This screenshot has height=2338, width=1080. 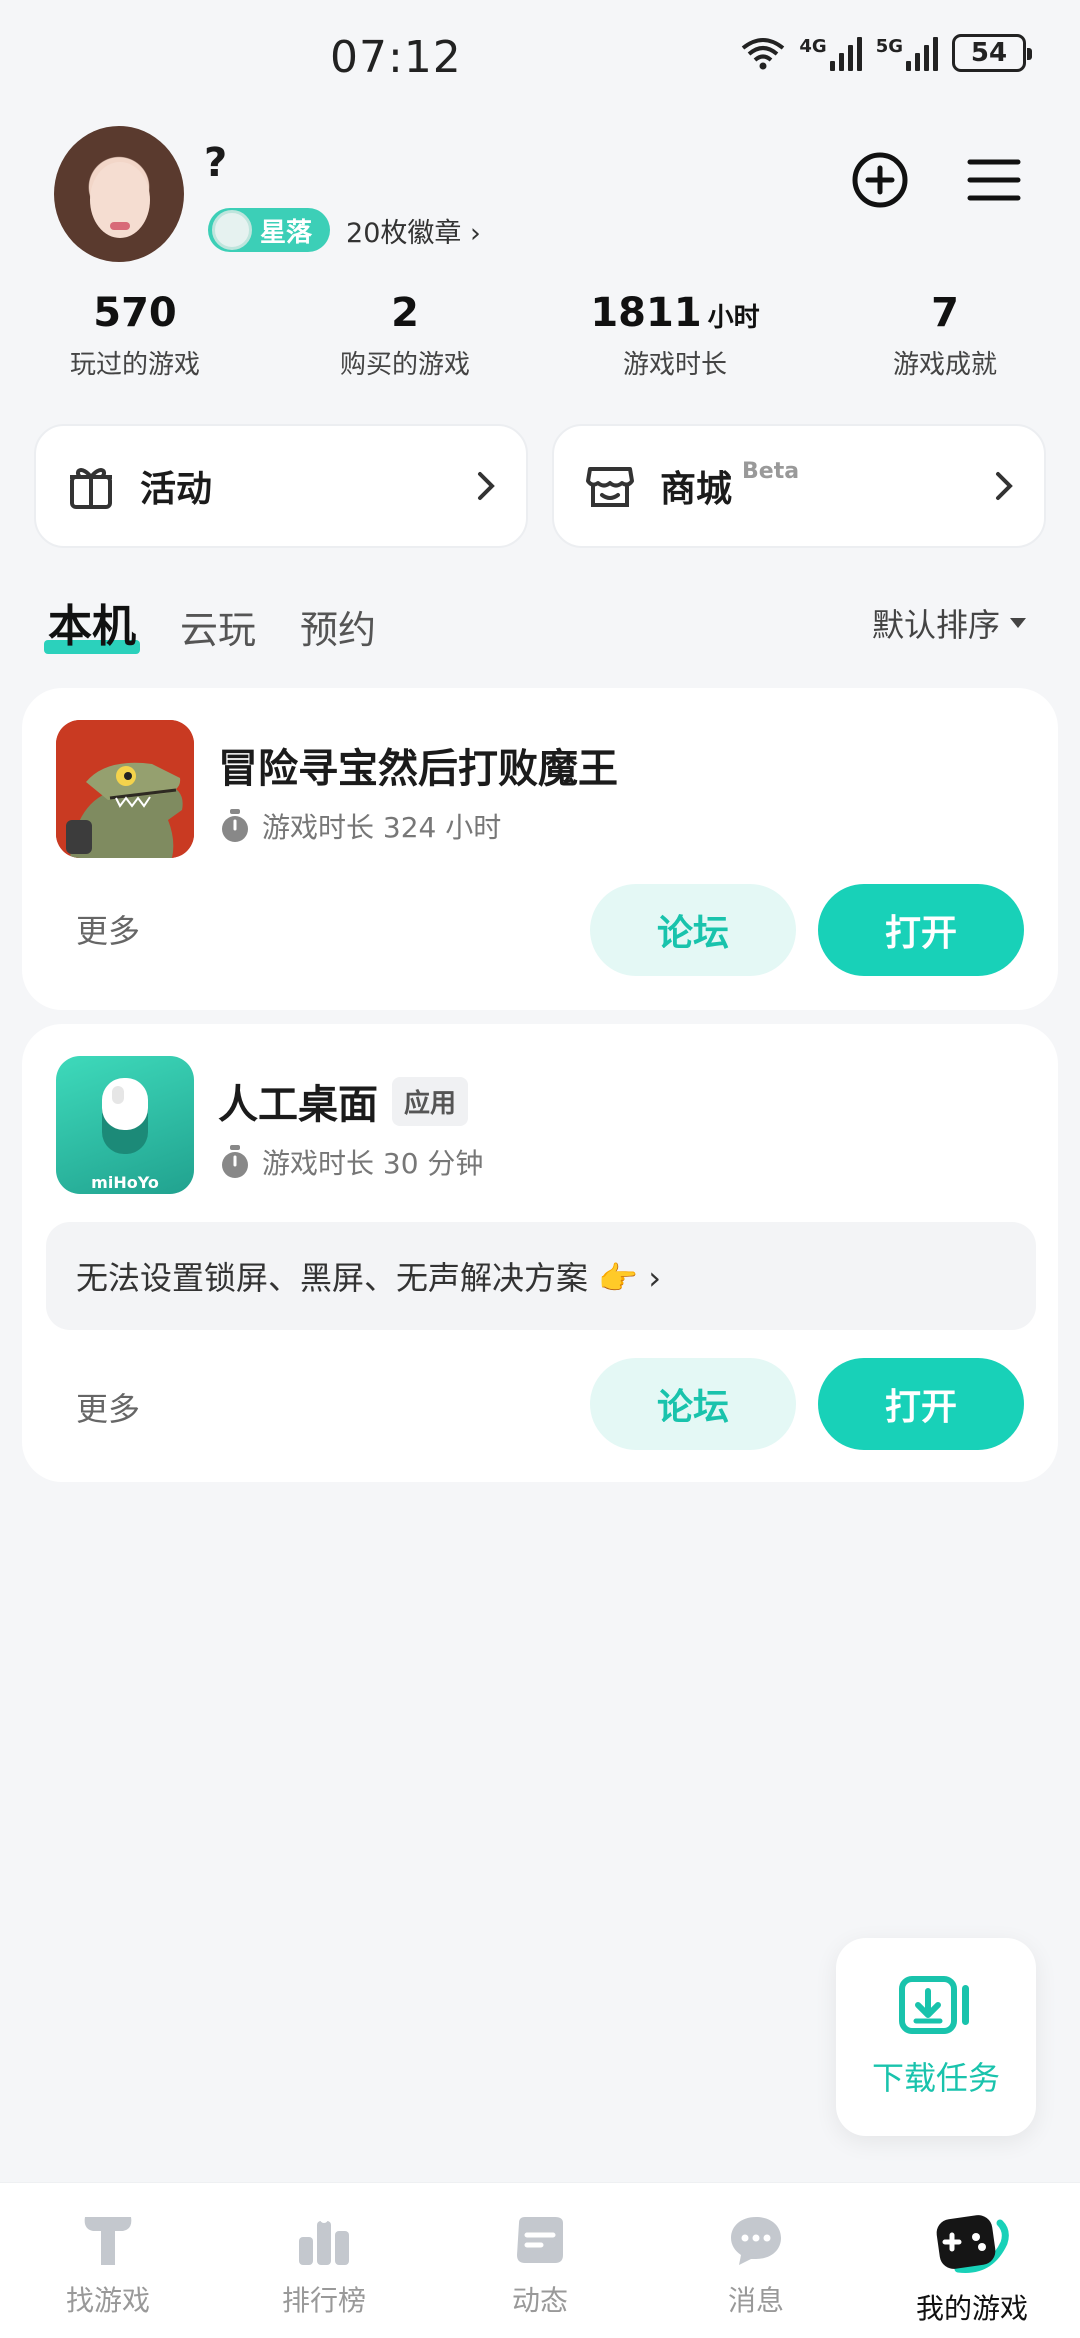 I want to click on store-label: 商城, so click(x=696, y=489).